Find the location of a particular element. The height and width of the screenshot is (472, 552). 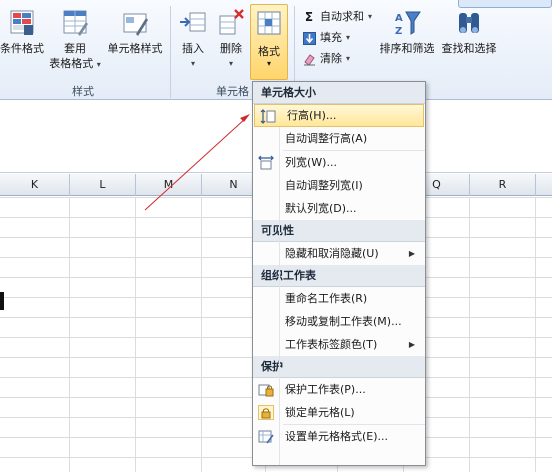

menu-item-label: 锁定单元格(L) is located at coordinates (320, 412).